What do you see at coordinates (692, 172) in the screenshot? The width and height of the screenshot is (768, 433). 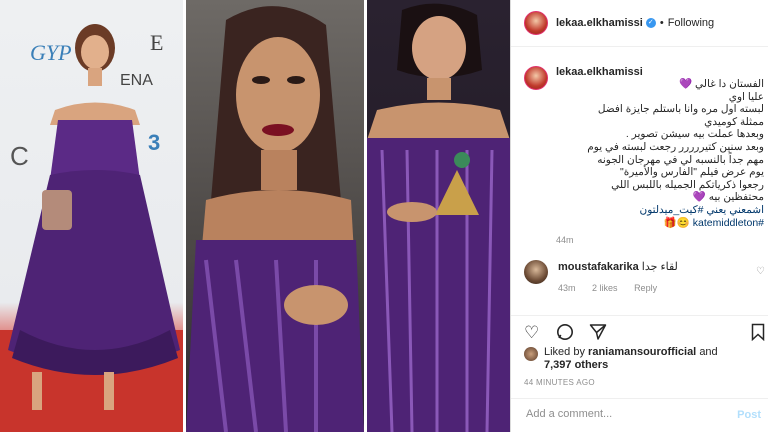 I see `caption-line: يوم عرض فيلم "الفارس والأميرة"` at bounding box center [692, 172].